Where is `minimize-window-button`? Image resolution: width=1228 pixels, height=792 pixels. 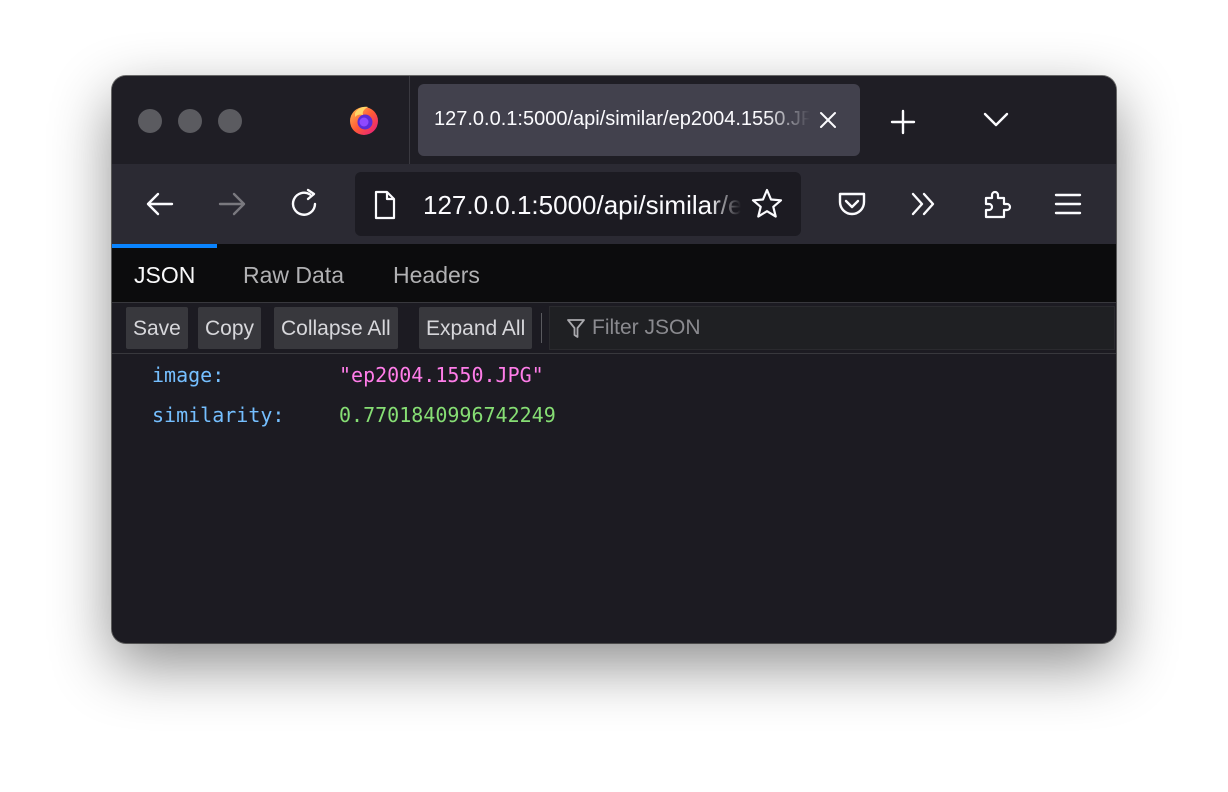 minimize-window-button is located at coordinates (190, 121).